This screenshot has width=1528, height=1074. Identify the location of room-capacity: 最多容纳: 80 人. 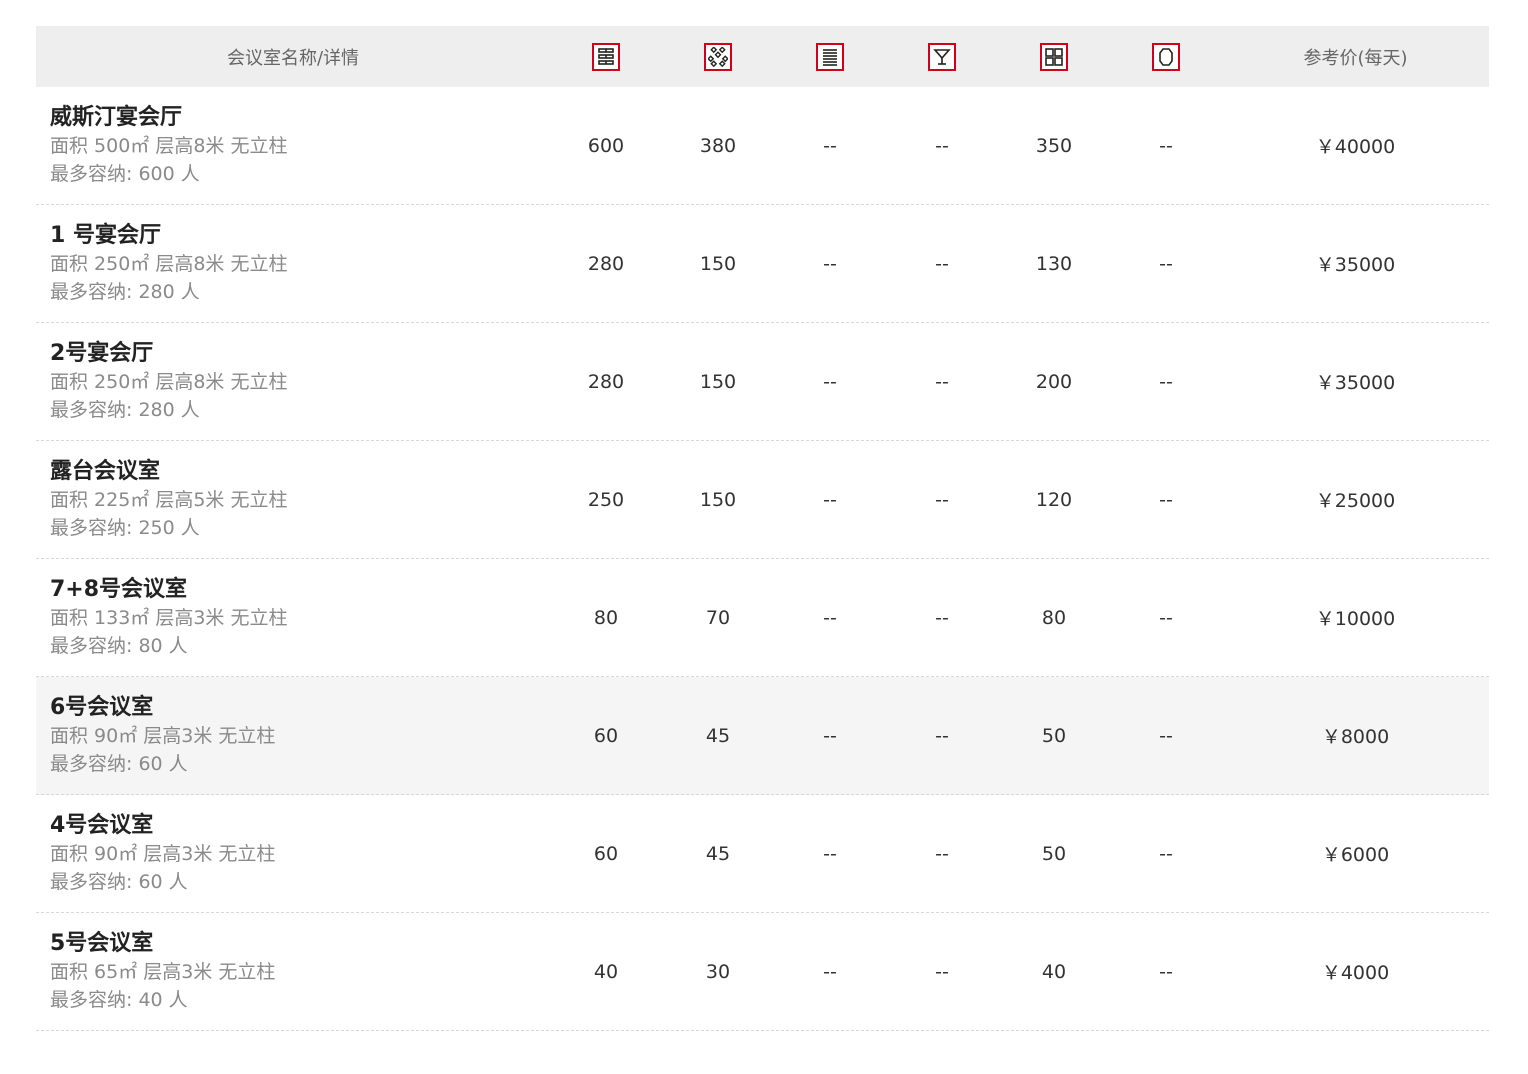
(119, 645).